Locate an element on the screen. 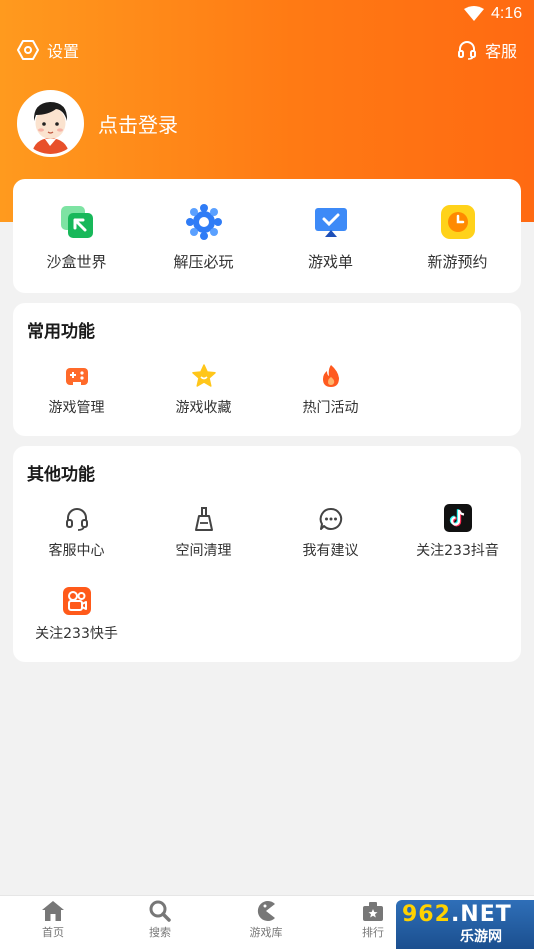 Image resolution: width=534 pixels, height=949 pixels. clock-icon is located at coordinates (457, 222).